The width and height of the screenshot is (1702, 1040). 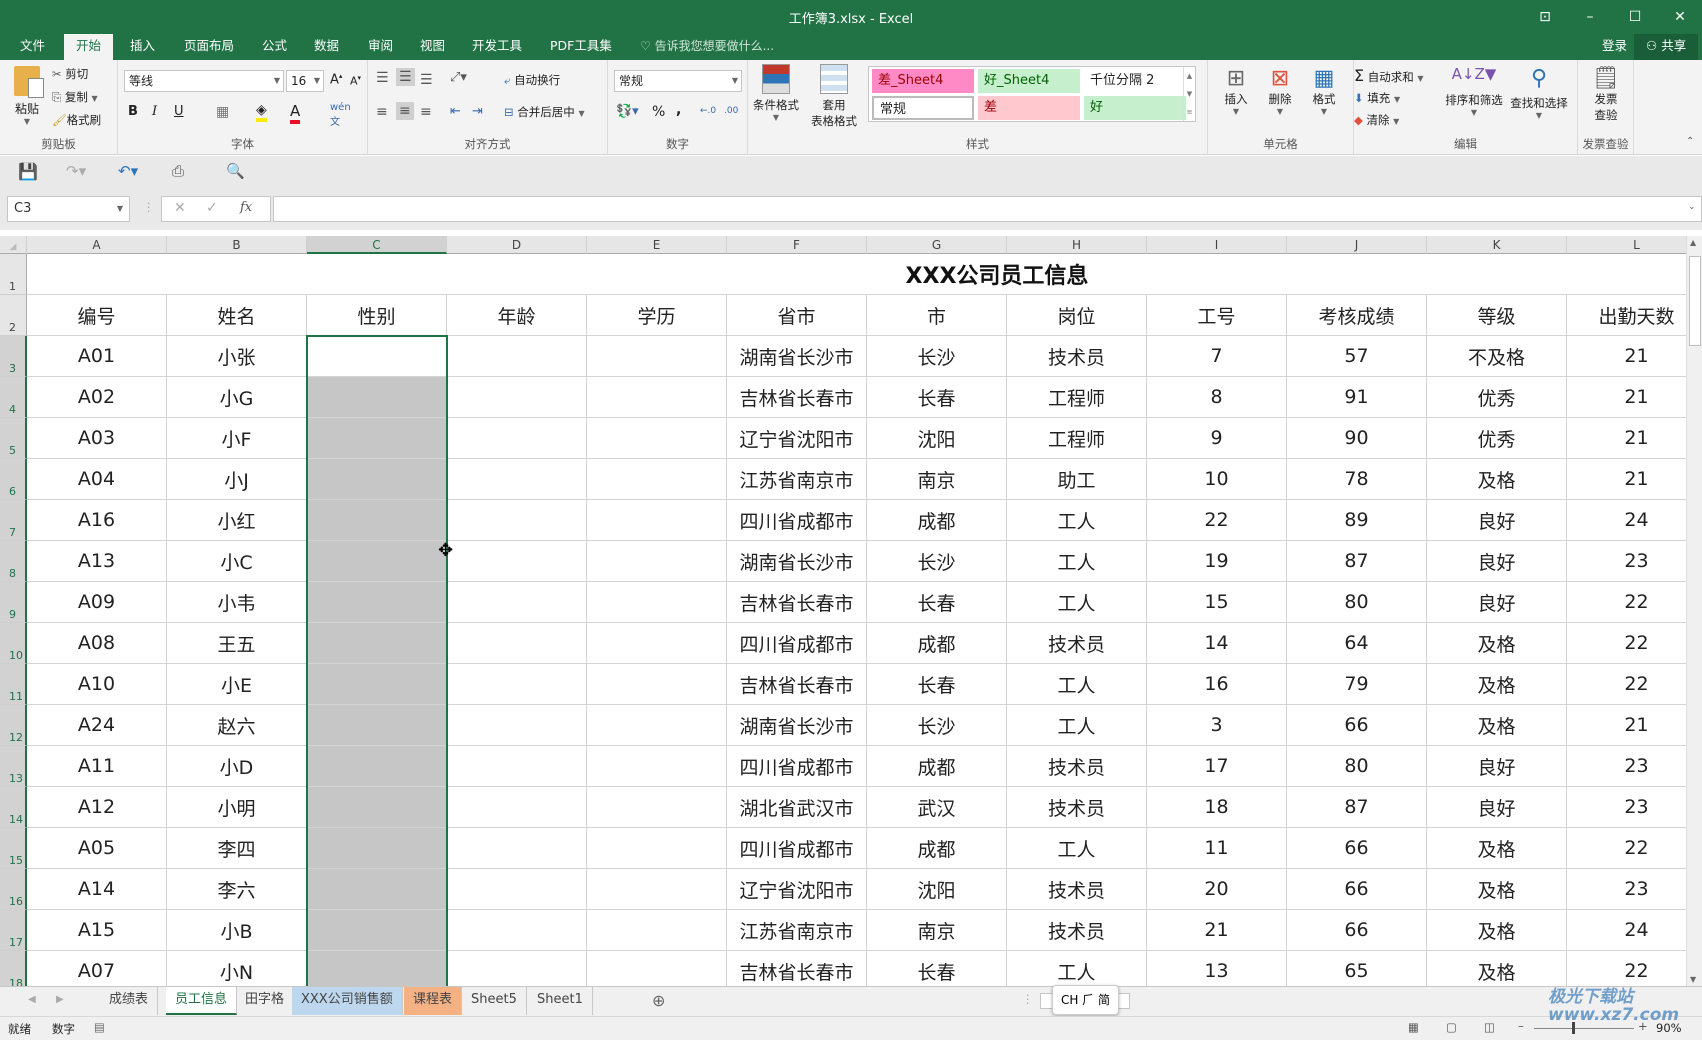 I want to click on cell-a17: A15, so click(x=97, y=930).